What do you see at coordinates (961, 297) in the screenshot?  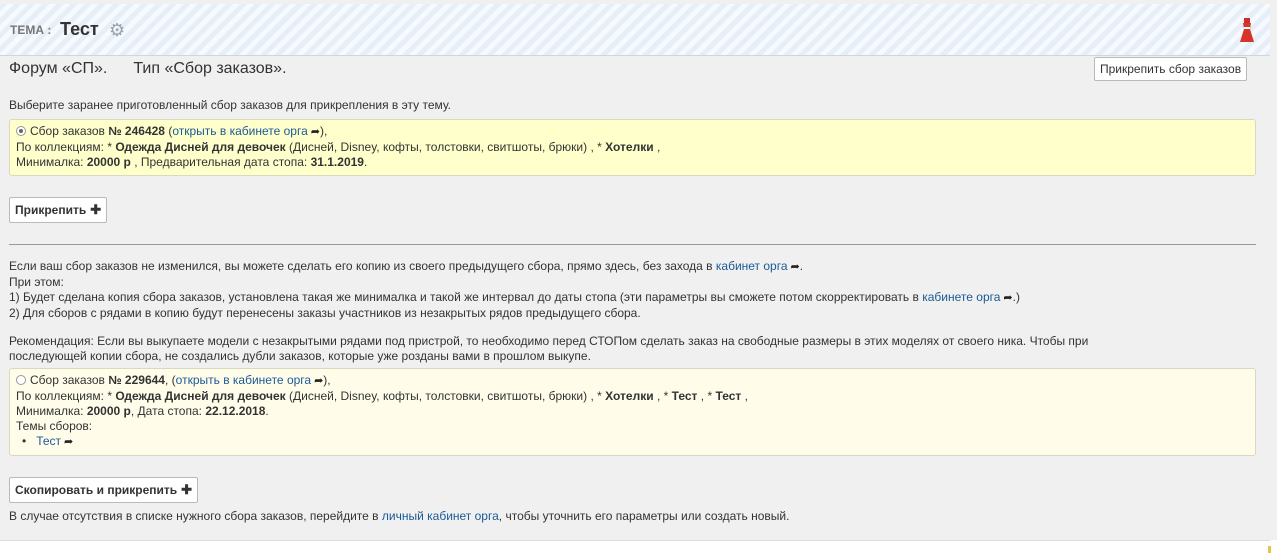 I see `cabinet-link-2: кабинете орга` at bounding box center [961, 297].